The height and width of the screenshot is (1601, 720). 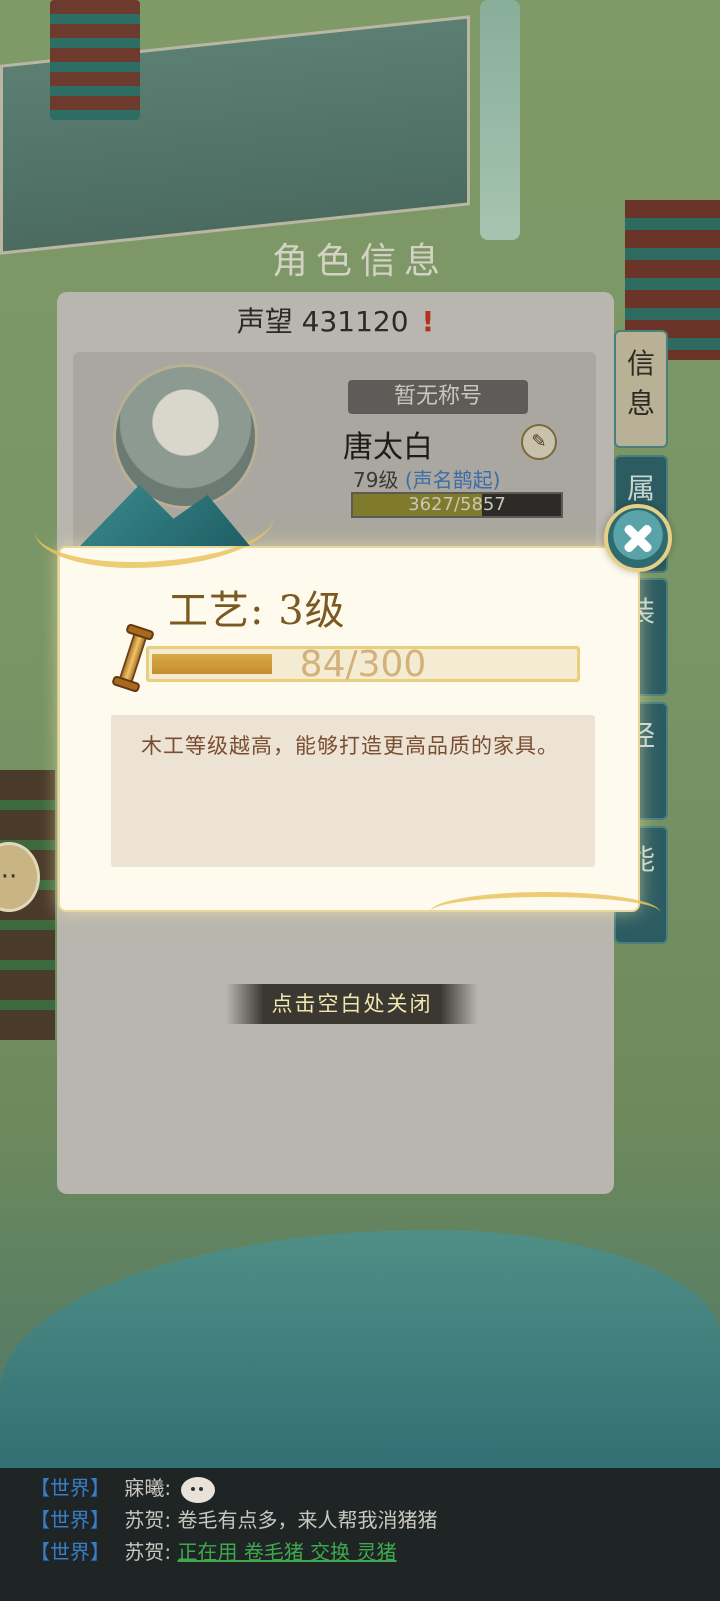 What do you see at coordinates (355, 321) in the screenshot?
I see `prestige-value: 431120` at bounding box center [355, 321].